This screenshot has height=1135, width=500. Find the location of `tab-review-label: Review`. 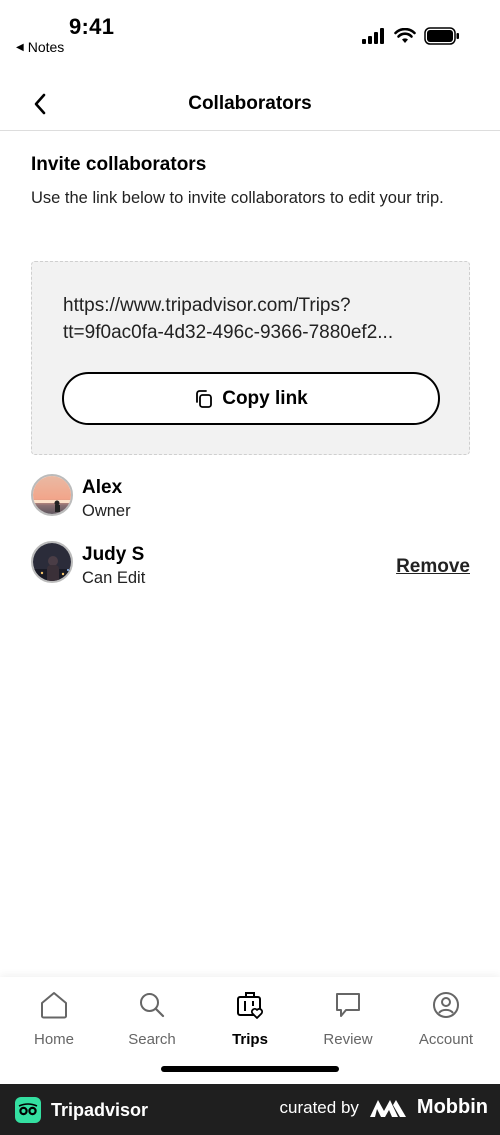

tab-review-label: Review is located at coordinates (348, 1039).